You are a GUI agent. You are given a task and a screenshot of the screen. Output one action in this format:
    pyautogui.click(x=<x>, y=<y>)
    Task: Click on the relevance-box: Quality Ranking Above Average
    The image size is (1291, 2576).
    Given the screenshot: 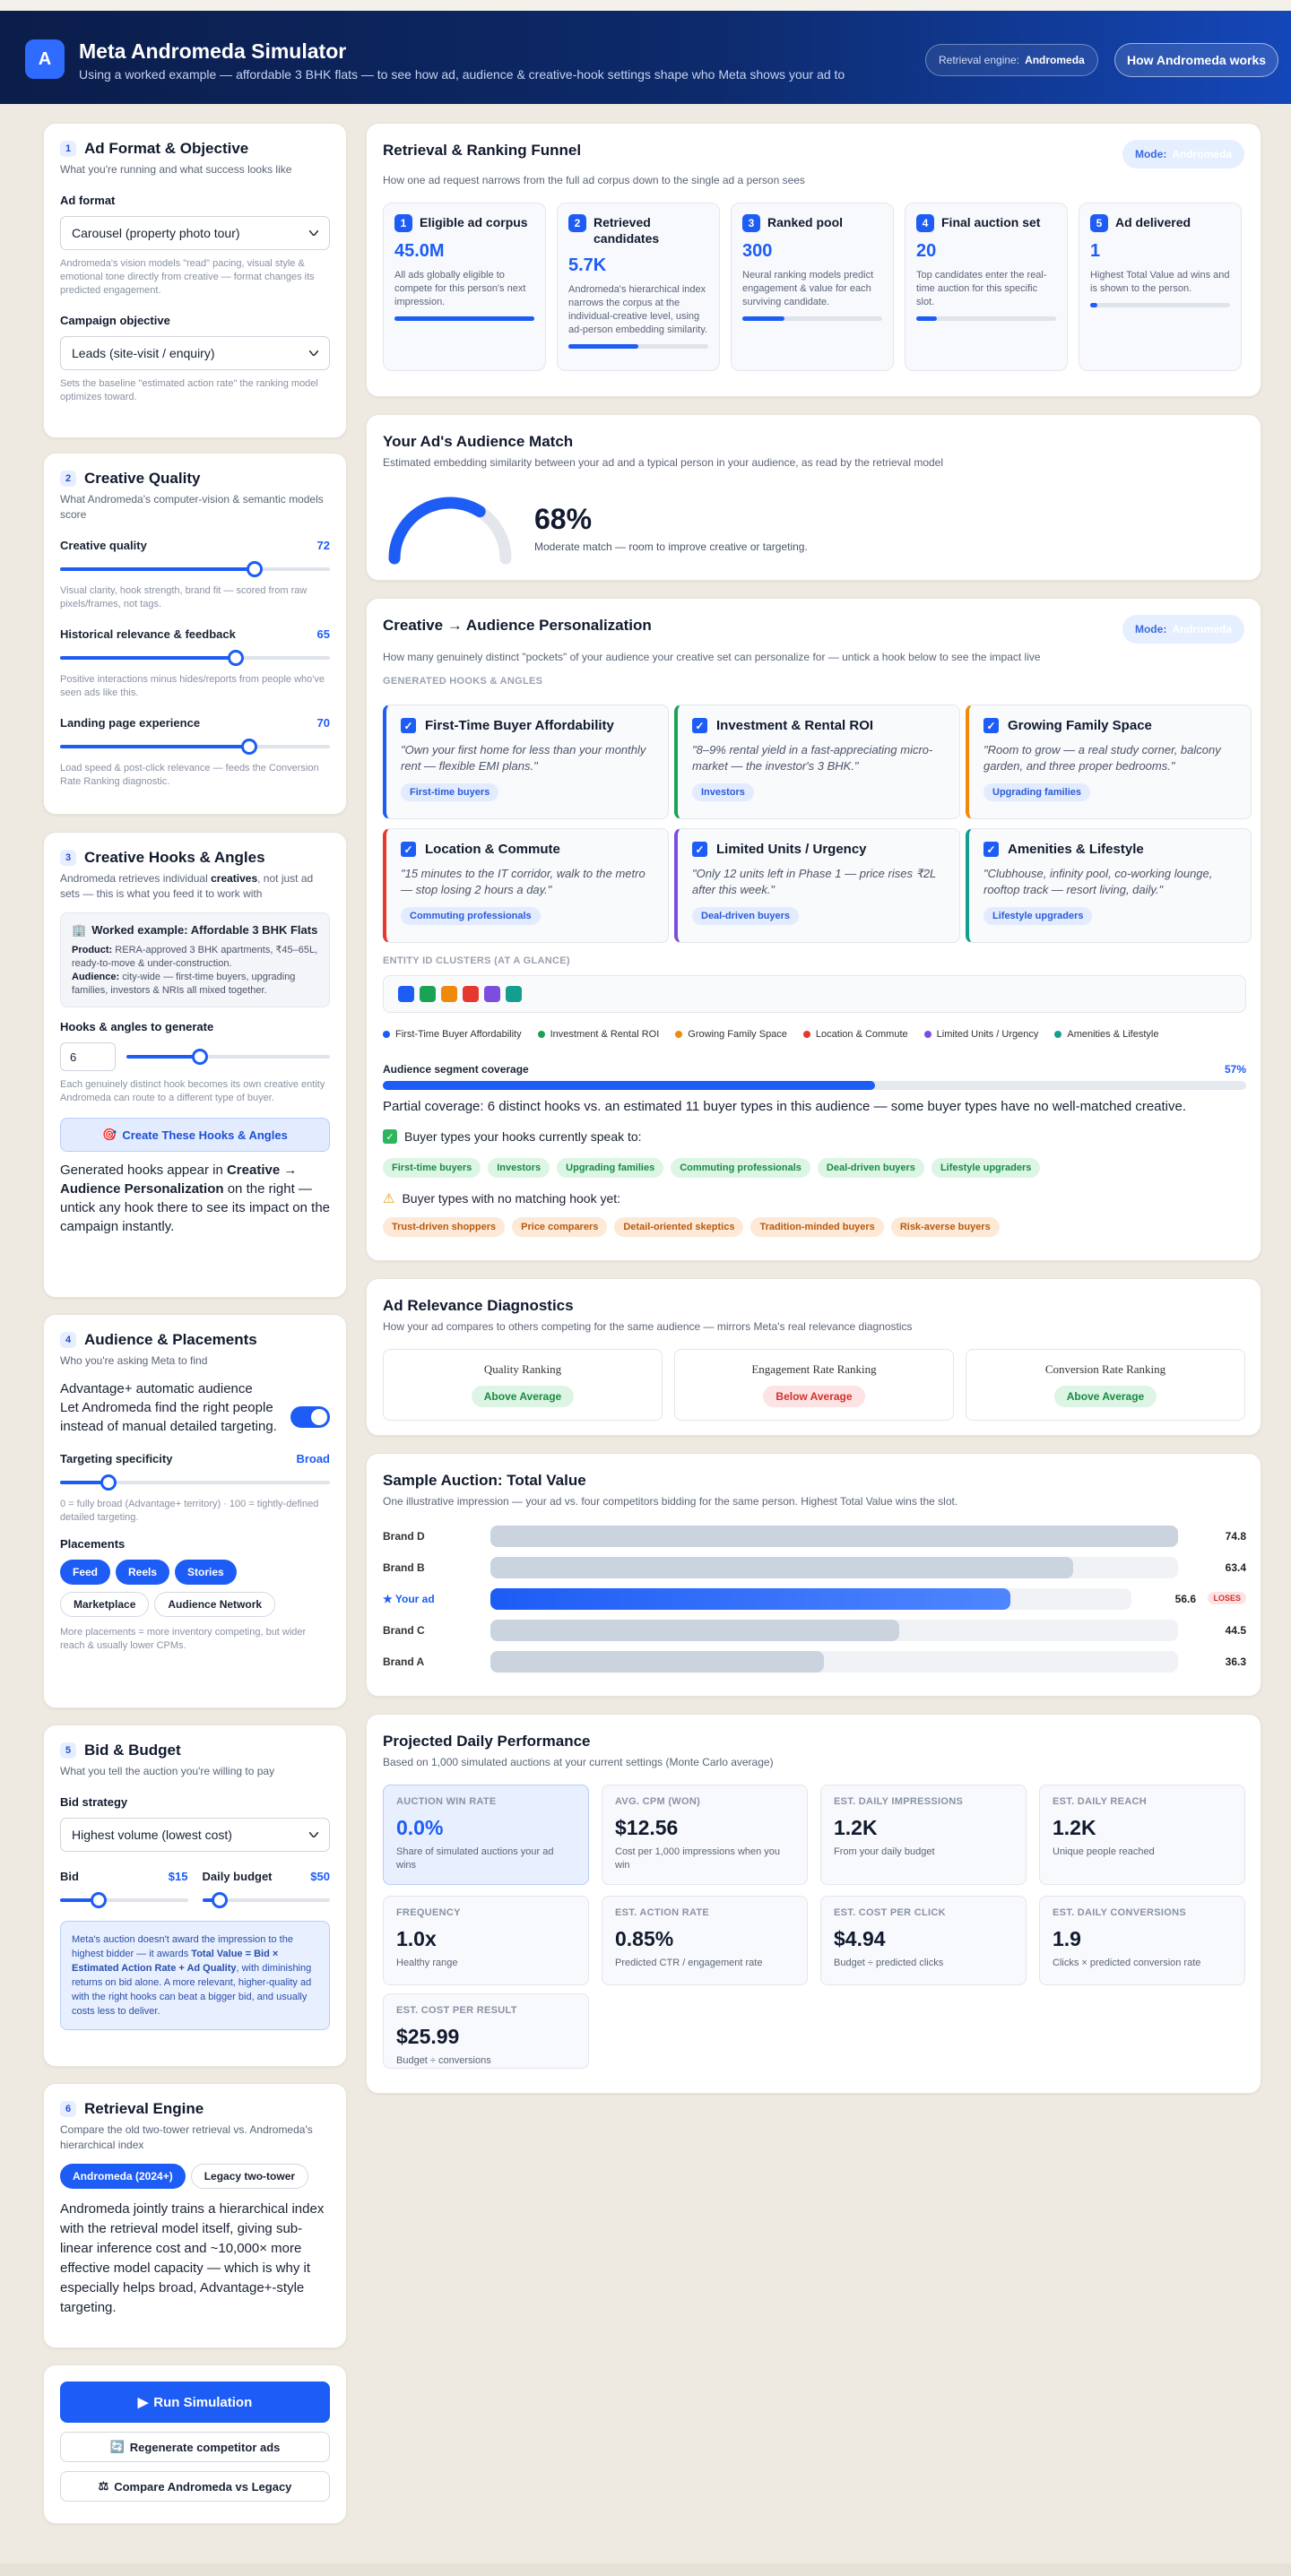 What is the action you would take?
    pyautogui.click(x=523, y=1385)
    